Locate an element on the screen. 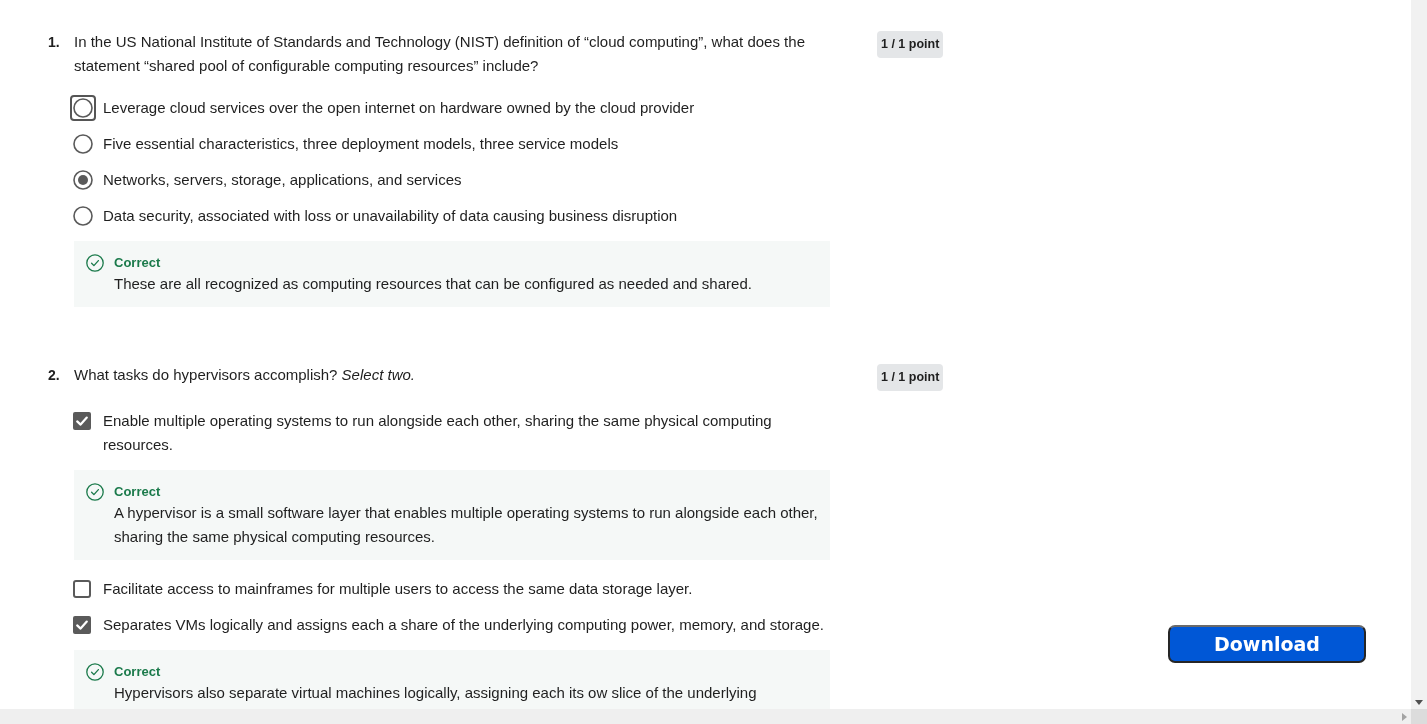 The width and height of the screenshot is (1427, 724). feedback-text: Hypervisors also separate virtual machines logically, assigning each its ow slice of the underlying is located at coordinates (436, 693).